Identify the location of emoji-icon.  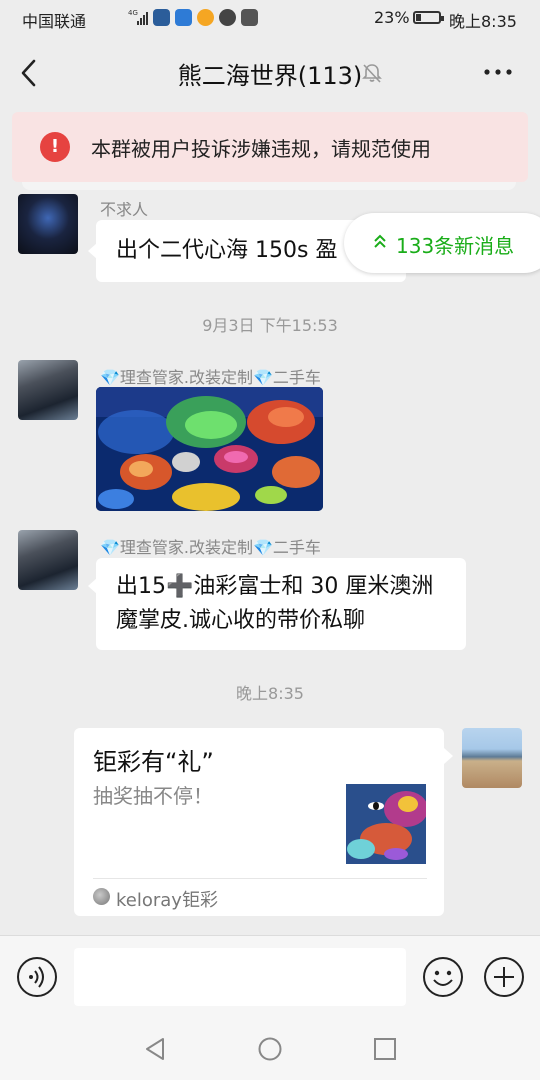
(443, 977).